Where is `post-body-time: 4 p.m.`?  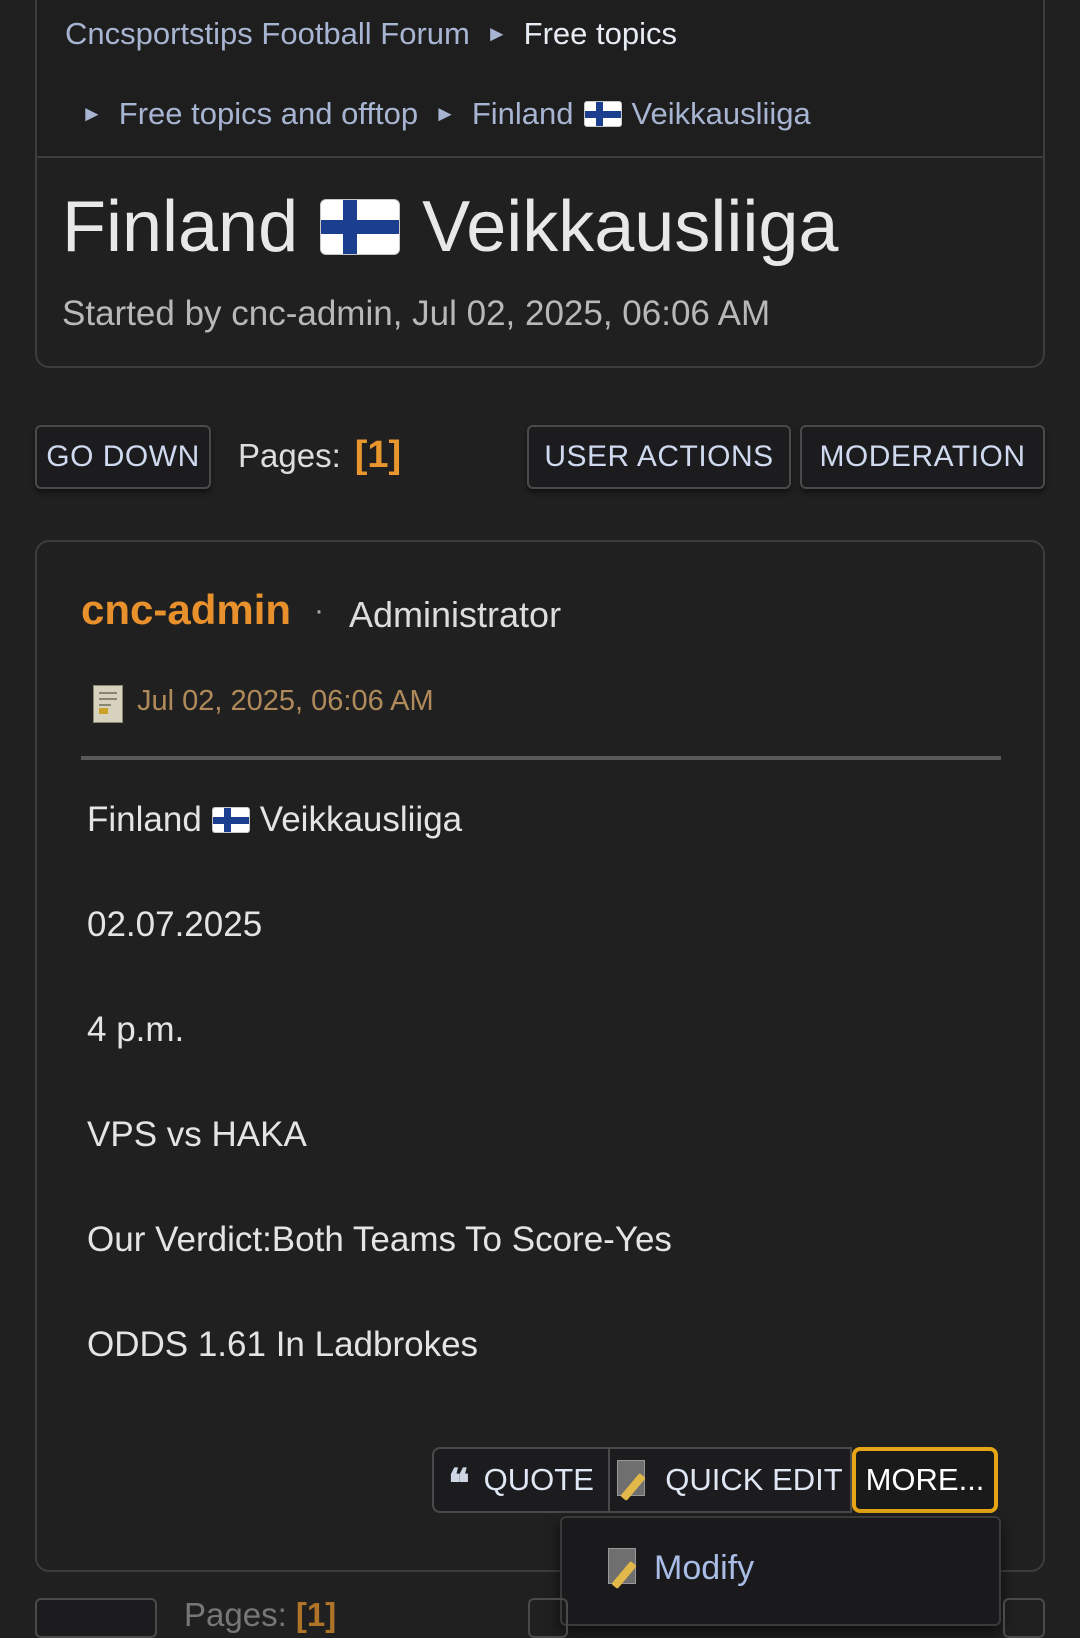 post-body-time: 4 p.m. is located at coordinates (136, 1029).